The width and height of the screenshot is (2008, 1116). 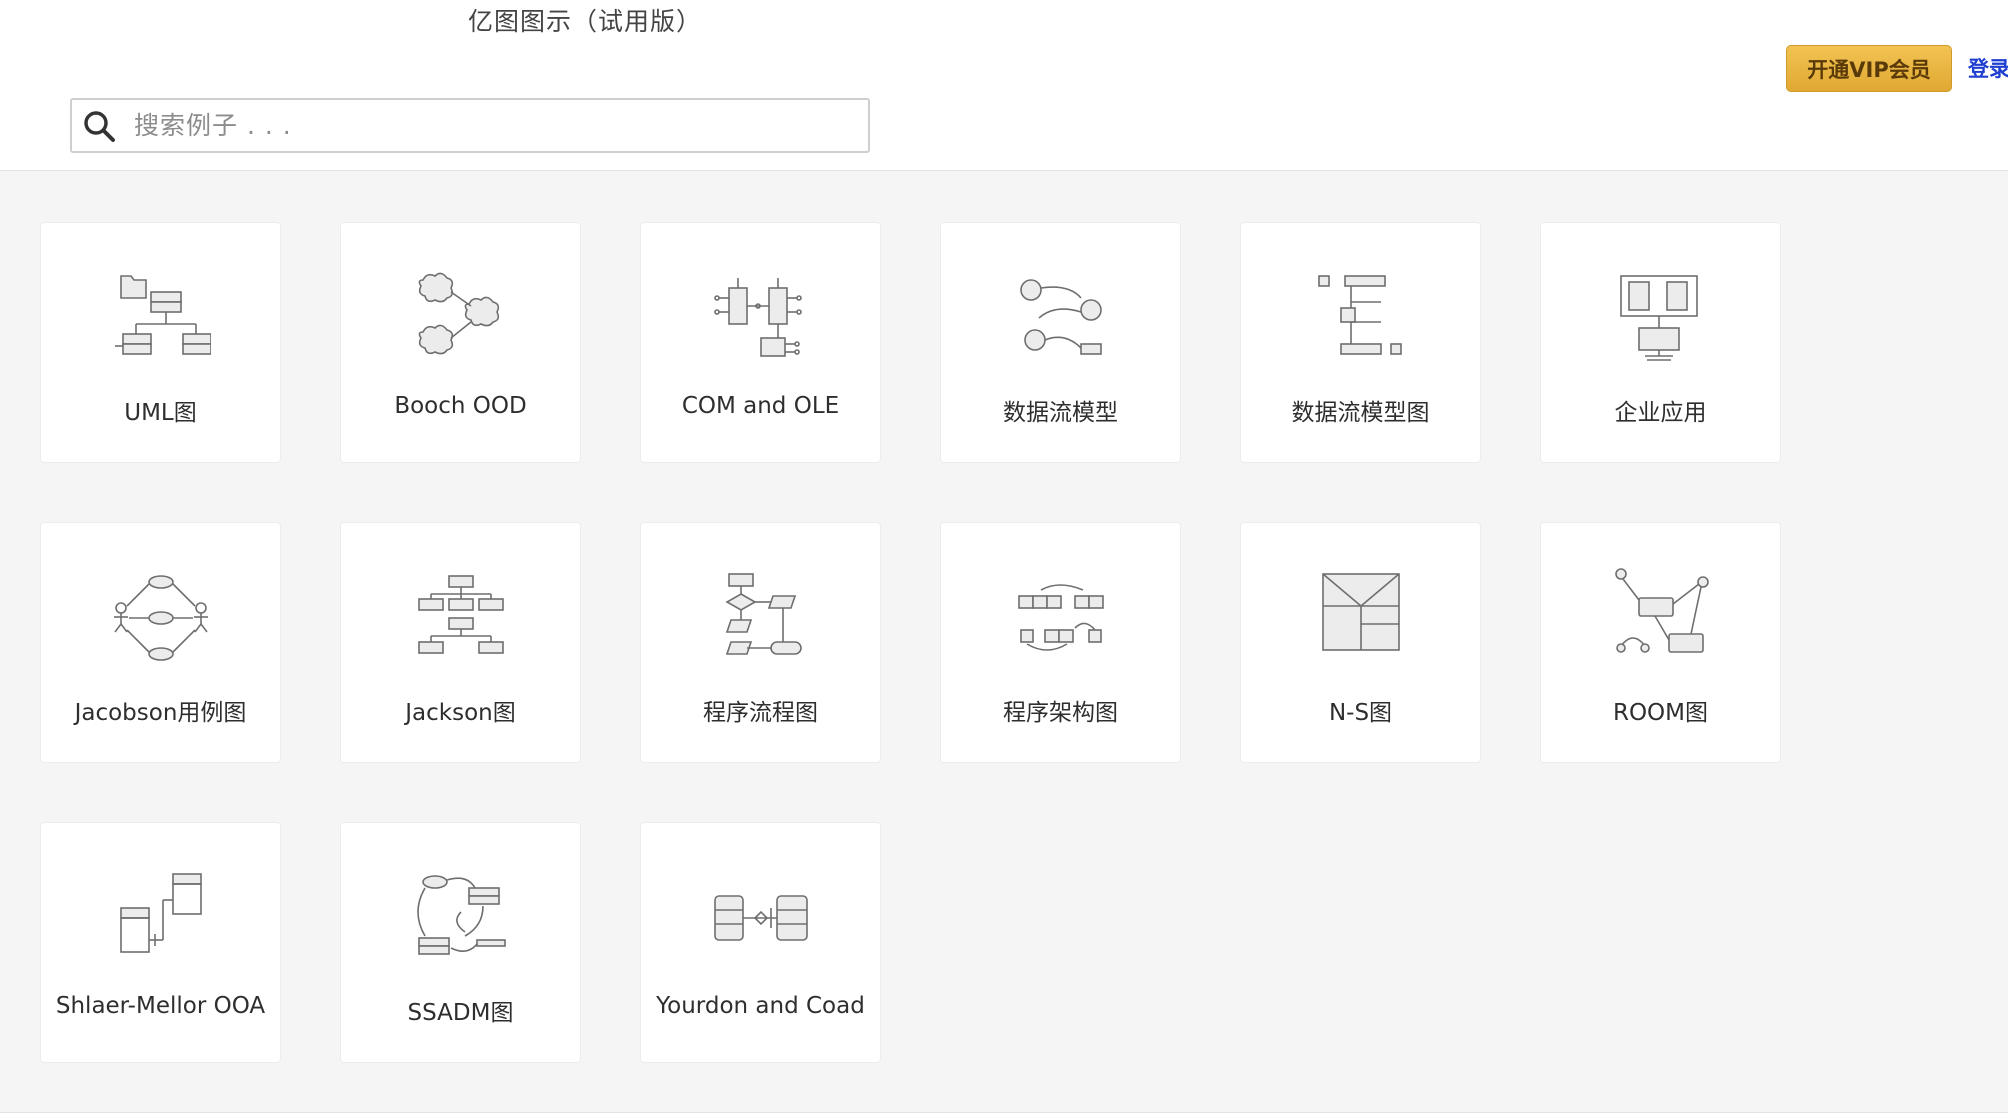 What do you see at coordinates (459, 313) in the screenshot?
I see `booch-icon` at bounding box center [459, 313].